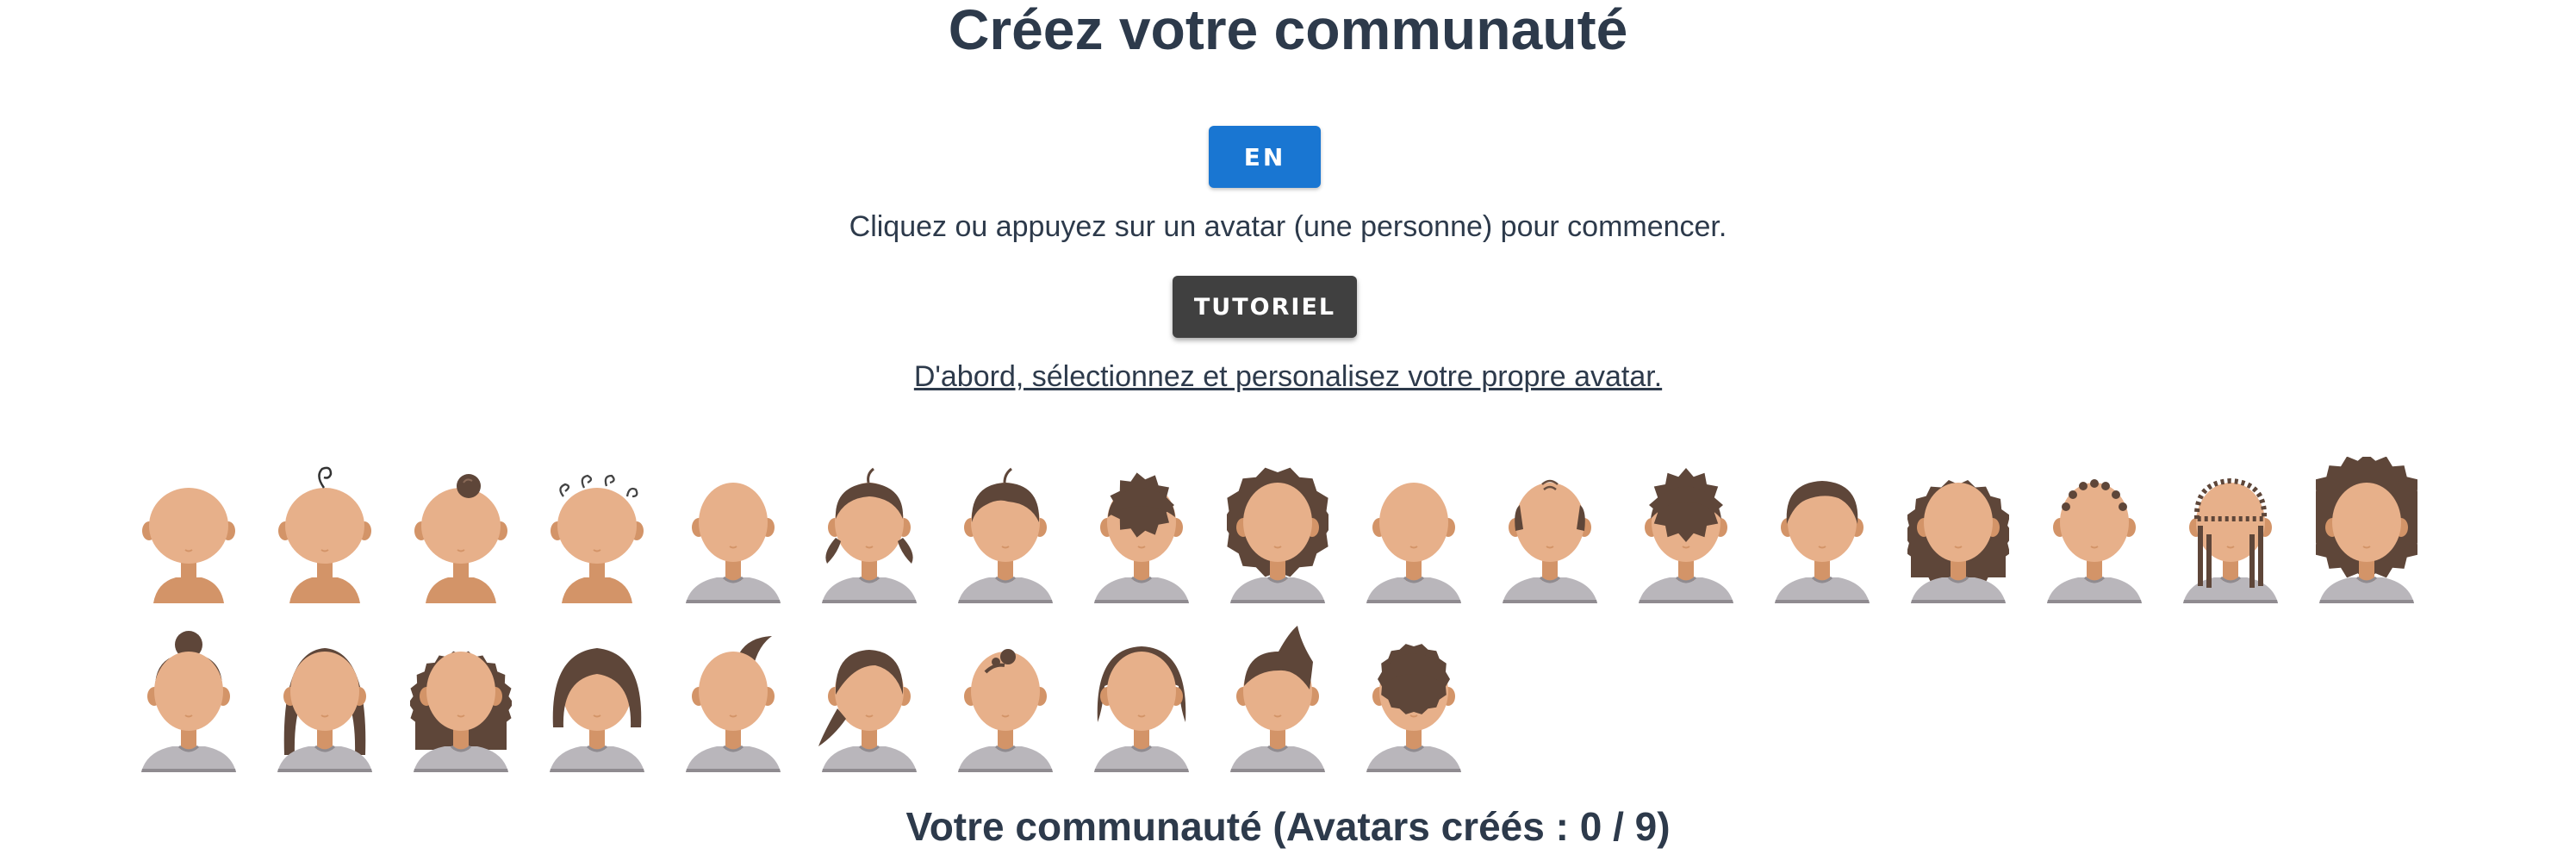 Image resolution: width=2576 pixels, height=867 pixels. What do you see at coordinates (1278, 530) in the screenshot?
I see `curly-medium-avatar-icon` at bounding box center [1278, 530].